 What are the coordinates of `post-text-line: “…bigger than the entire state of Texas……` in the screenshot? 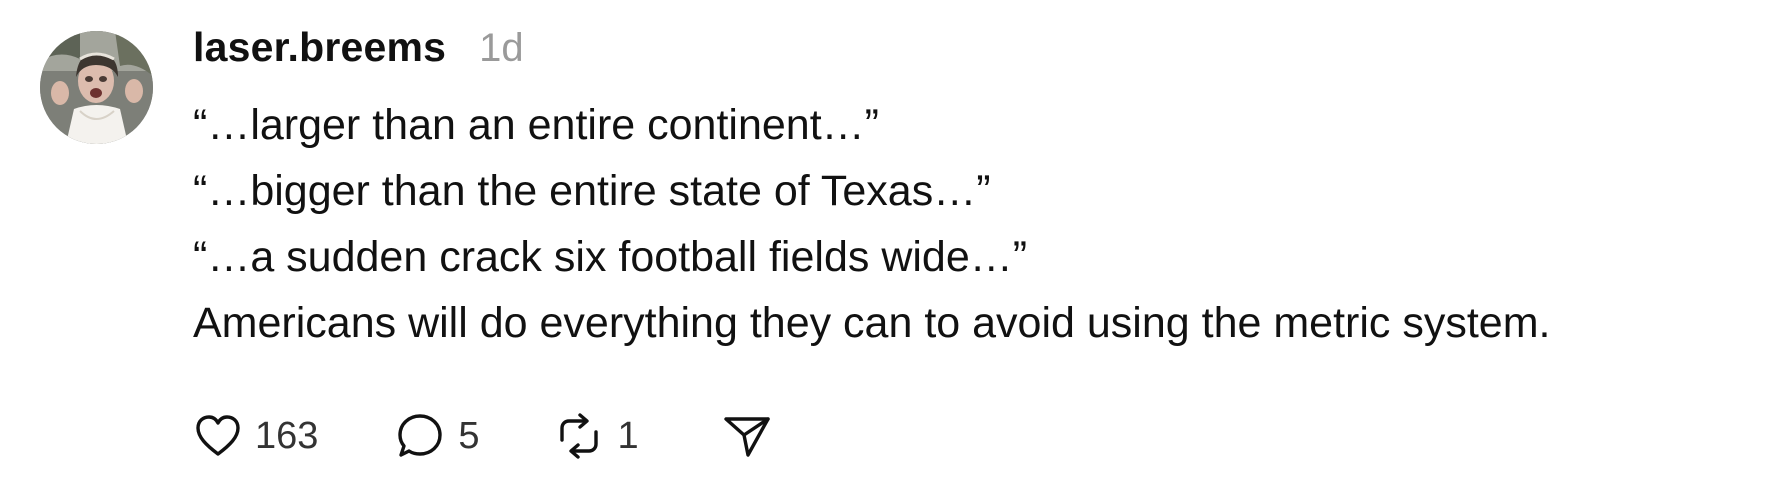 It's located at (592, 191).